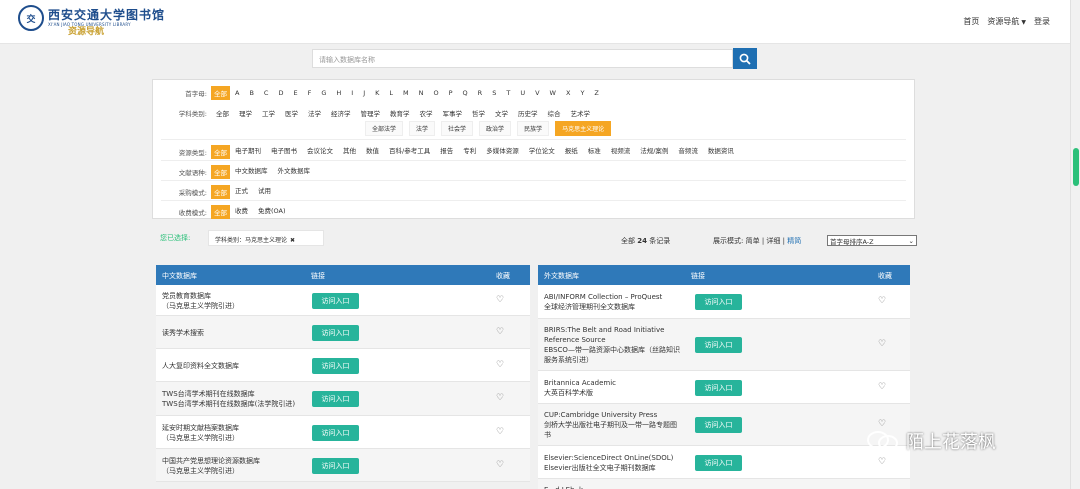  What do you see at coordinates (268, 113) in the screenshot?
I see `filter-subject-2: 工学` at bounding box center [268, 113].